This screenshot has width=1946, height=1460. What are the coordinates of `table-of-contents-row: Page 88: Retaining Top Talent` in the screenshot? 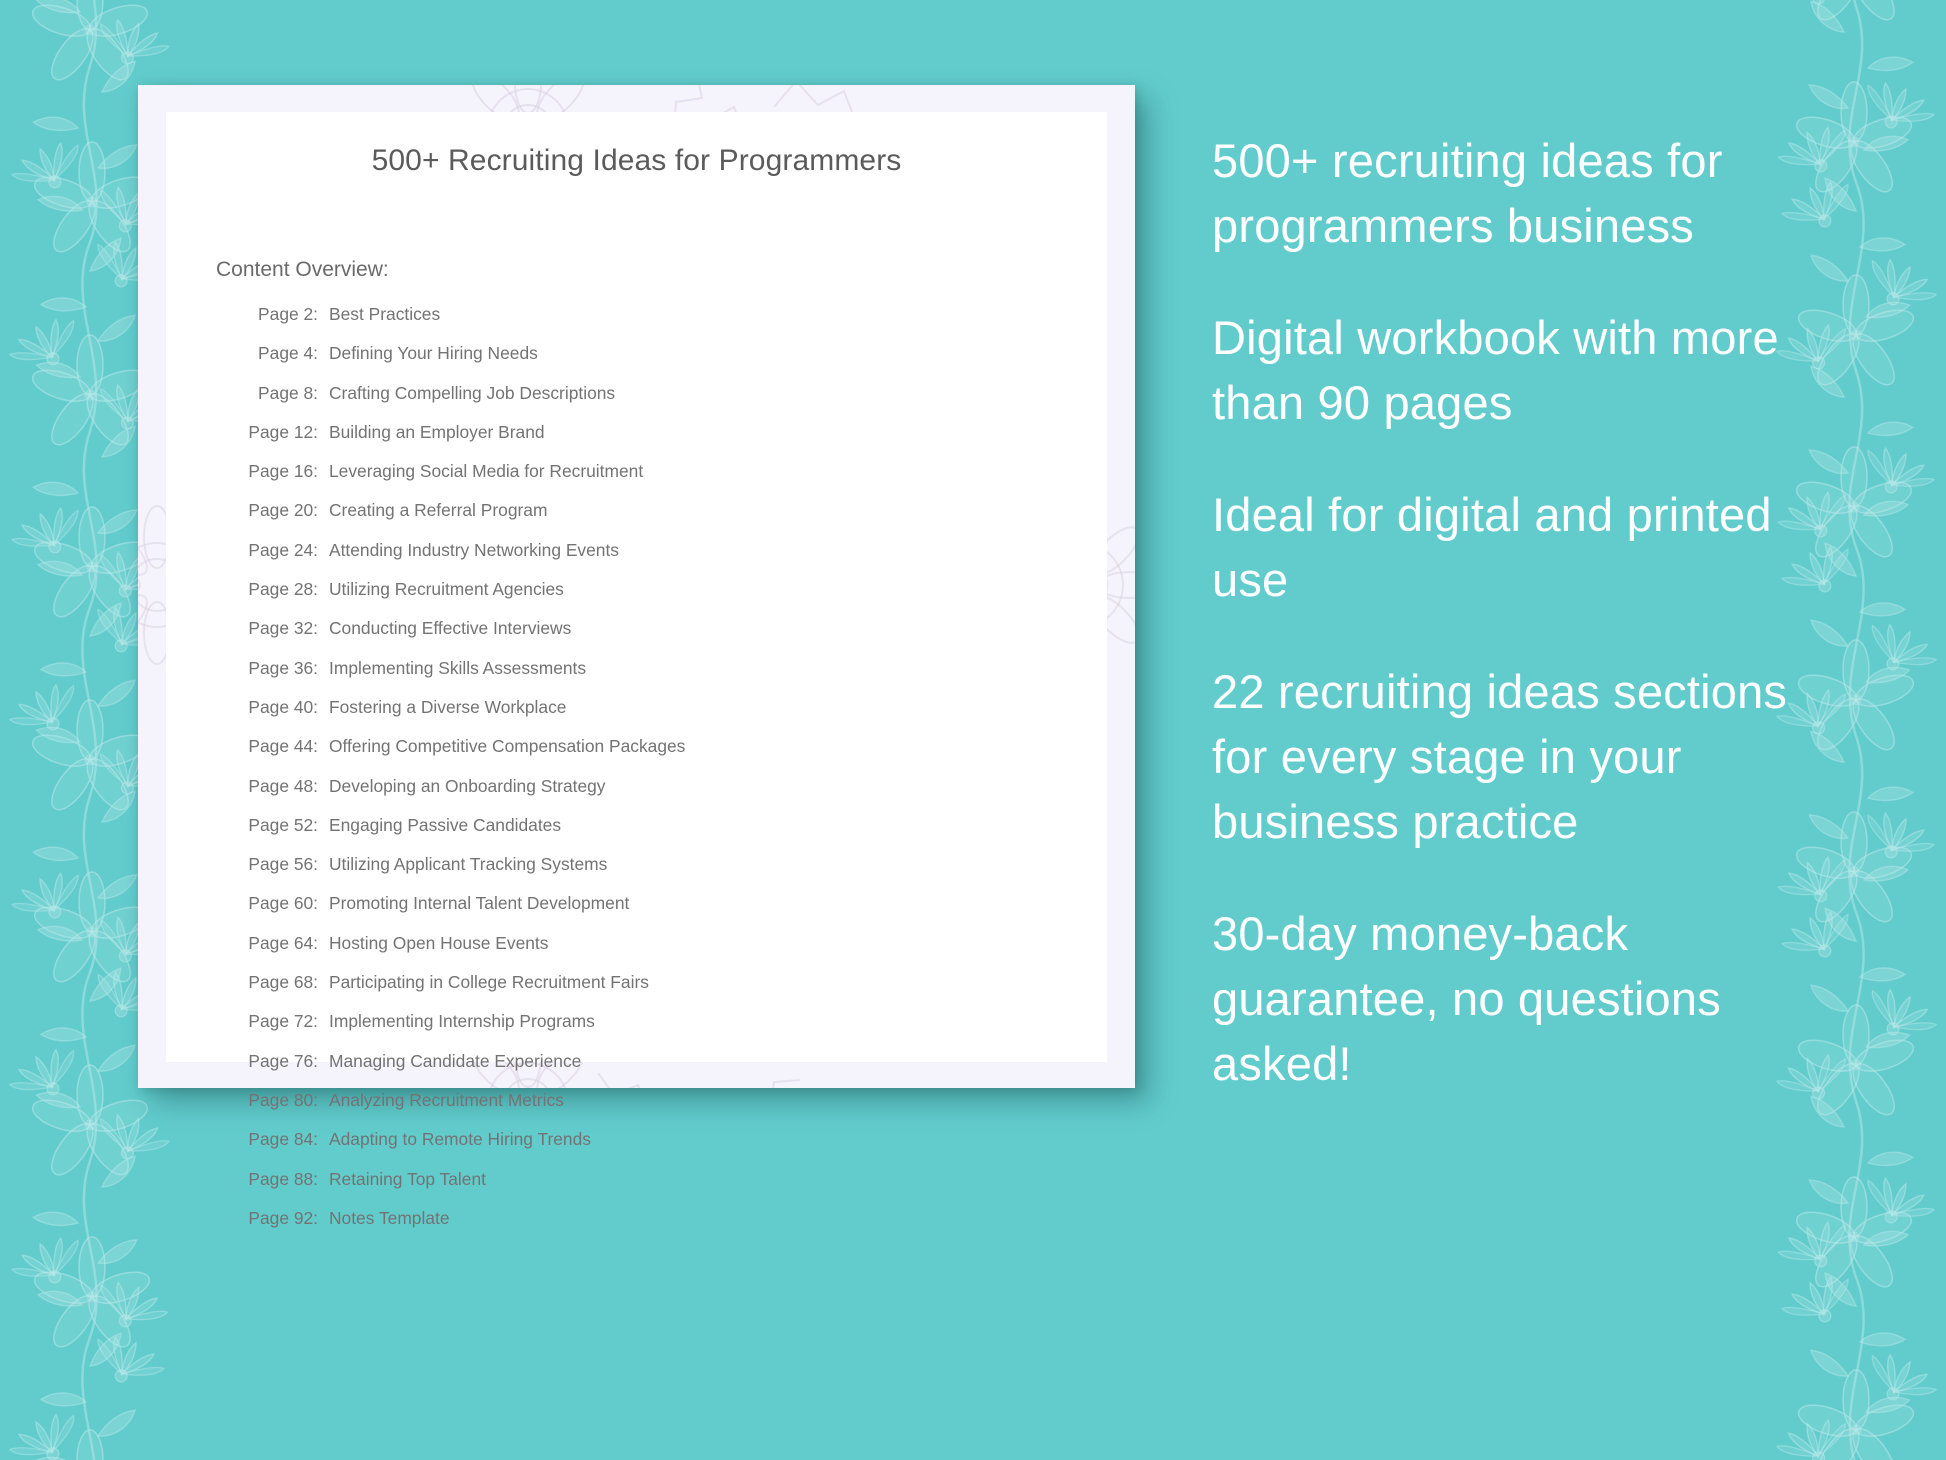 It's located at (658, 1188).